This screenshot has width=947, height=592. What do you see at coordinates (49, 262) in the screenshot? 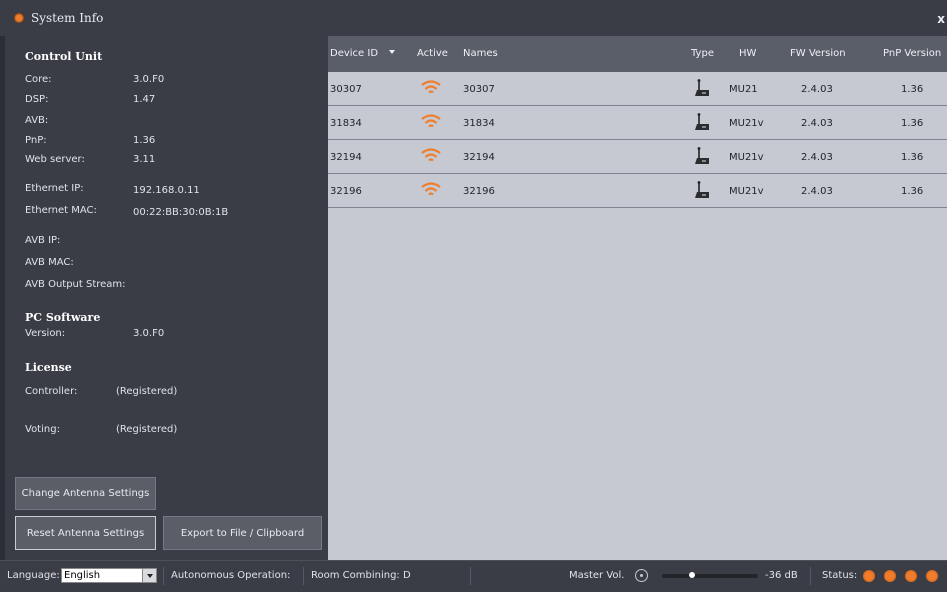
I see `avb-mac-label: AVB MAC:` at bounding box center [49, 262].